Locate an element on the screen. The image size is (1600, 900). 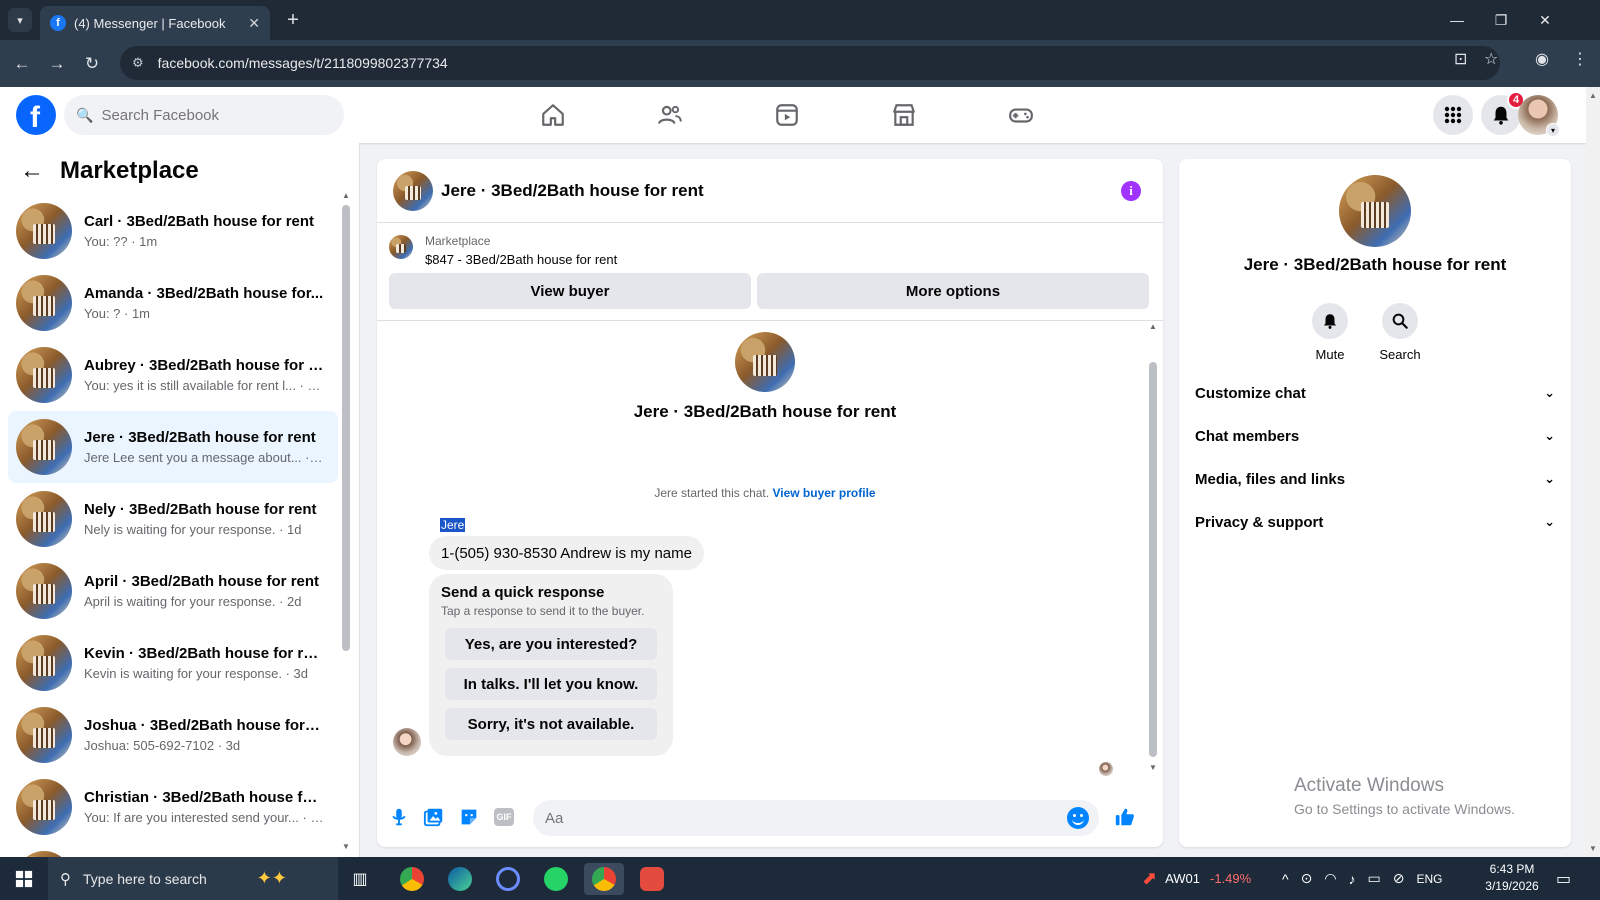
start-button is located at coordinates (24, 878).